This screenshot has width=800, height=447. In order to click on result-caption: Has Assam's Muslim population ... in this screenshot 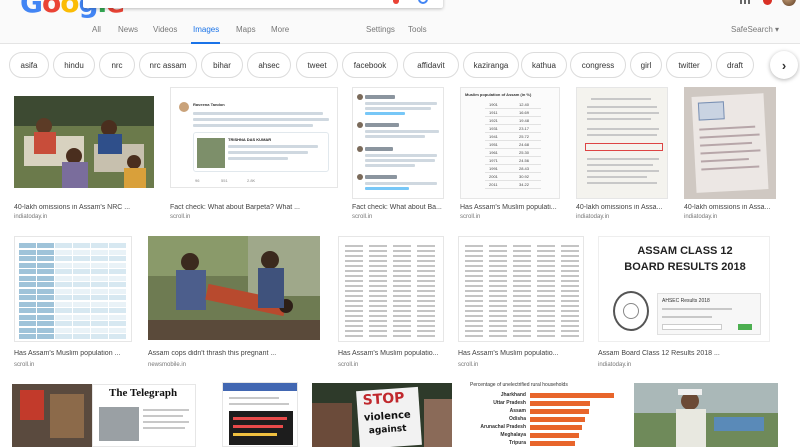, I will do `click(73, 353)`.